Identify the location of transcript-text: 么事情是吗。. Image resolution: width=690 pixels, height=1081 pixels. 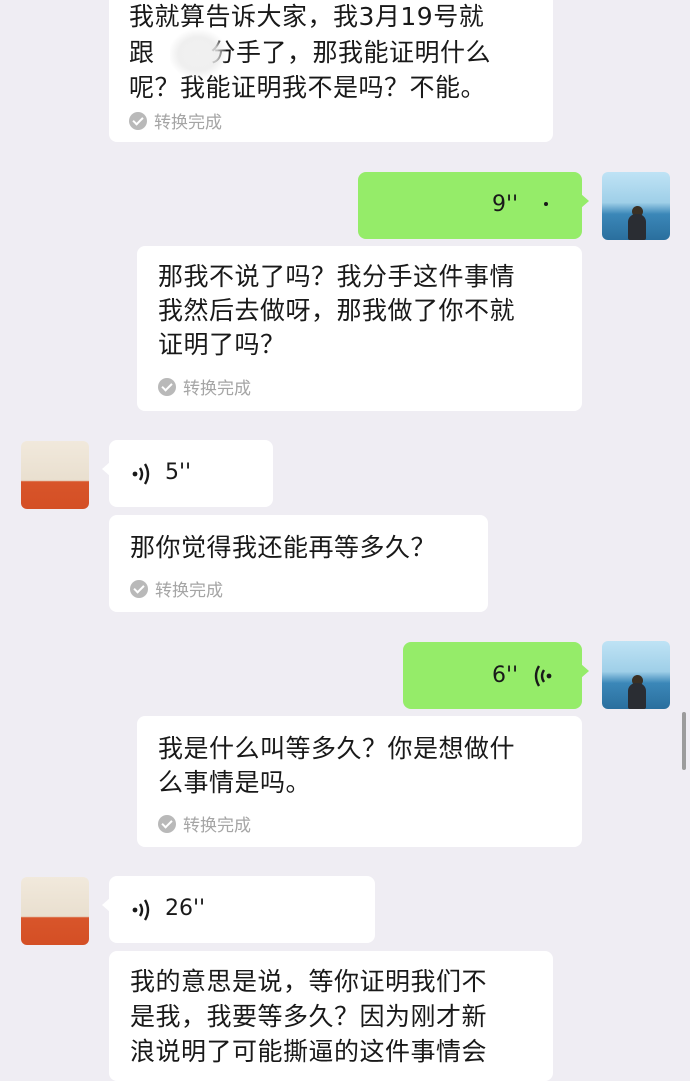
(235, 782).